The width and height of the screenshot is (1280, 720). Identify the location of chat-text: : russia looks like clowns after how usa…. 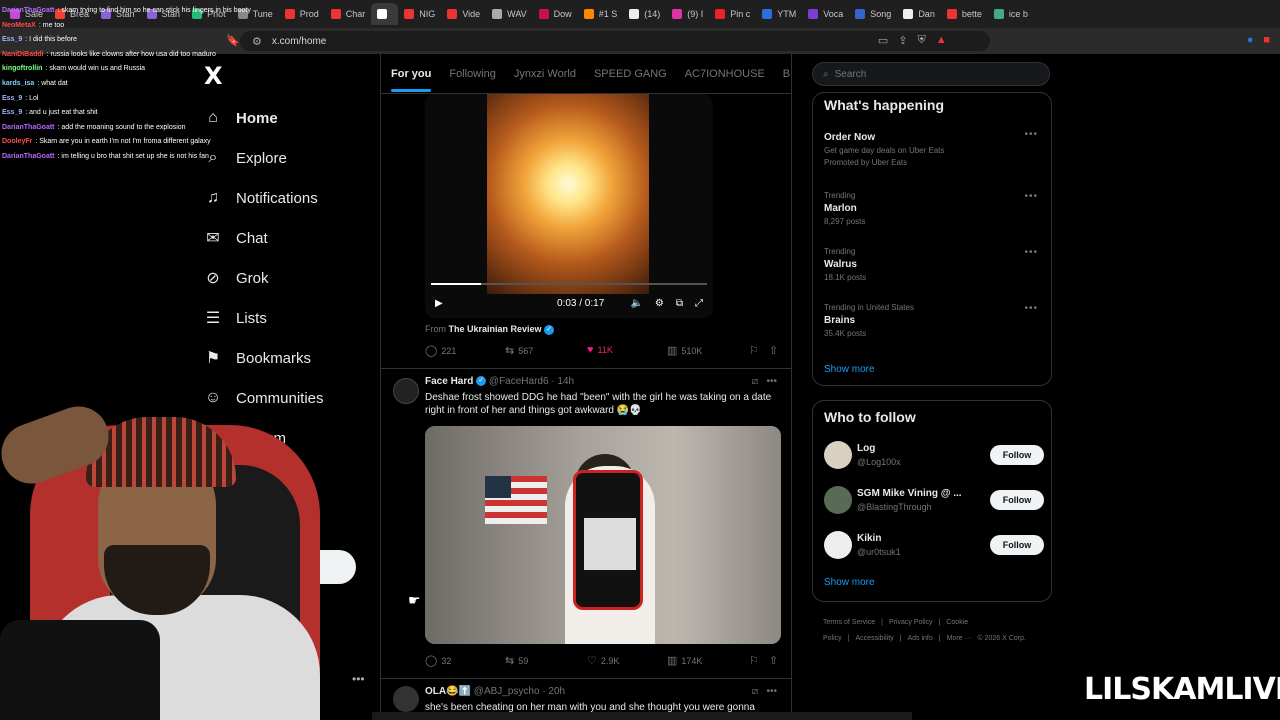
(131, 54).